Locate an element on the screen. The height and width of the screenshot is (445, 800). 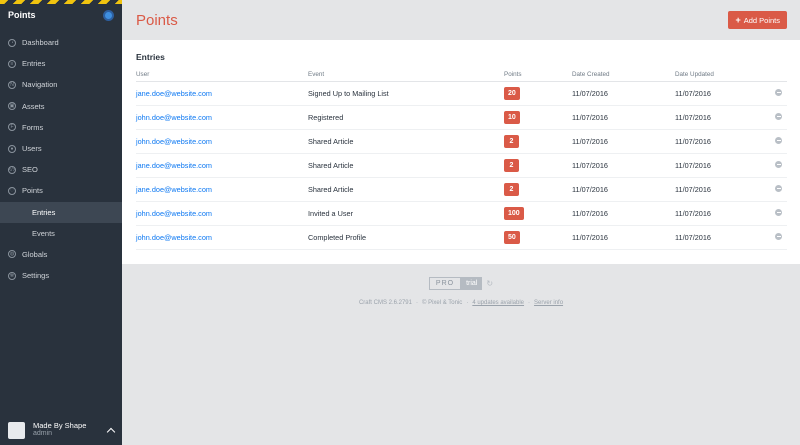
entries-icon: ≡ is located at coordinates (12, 63).